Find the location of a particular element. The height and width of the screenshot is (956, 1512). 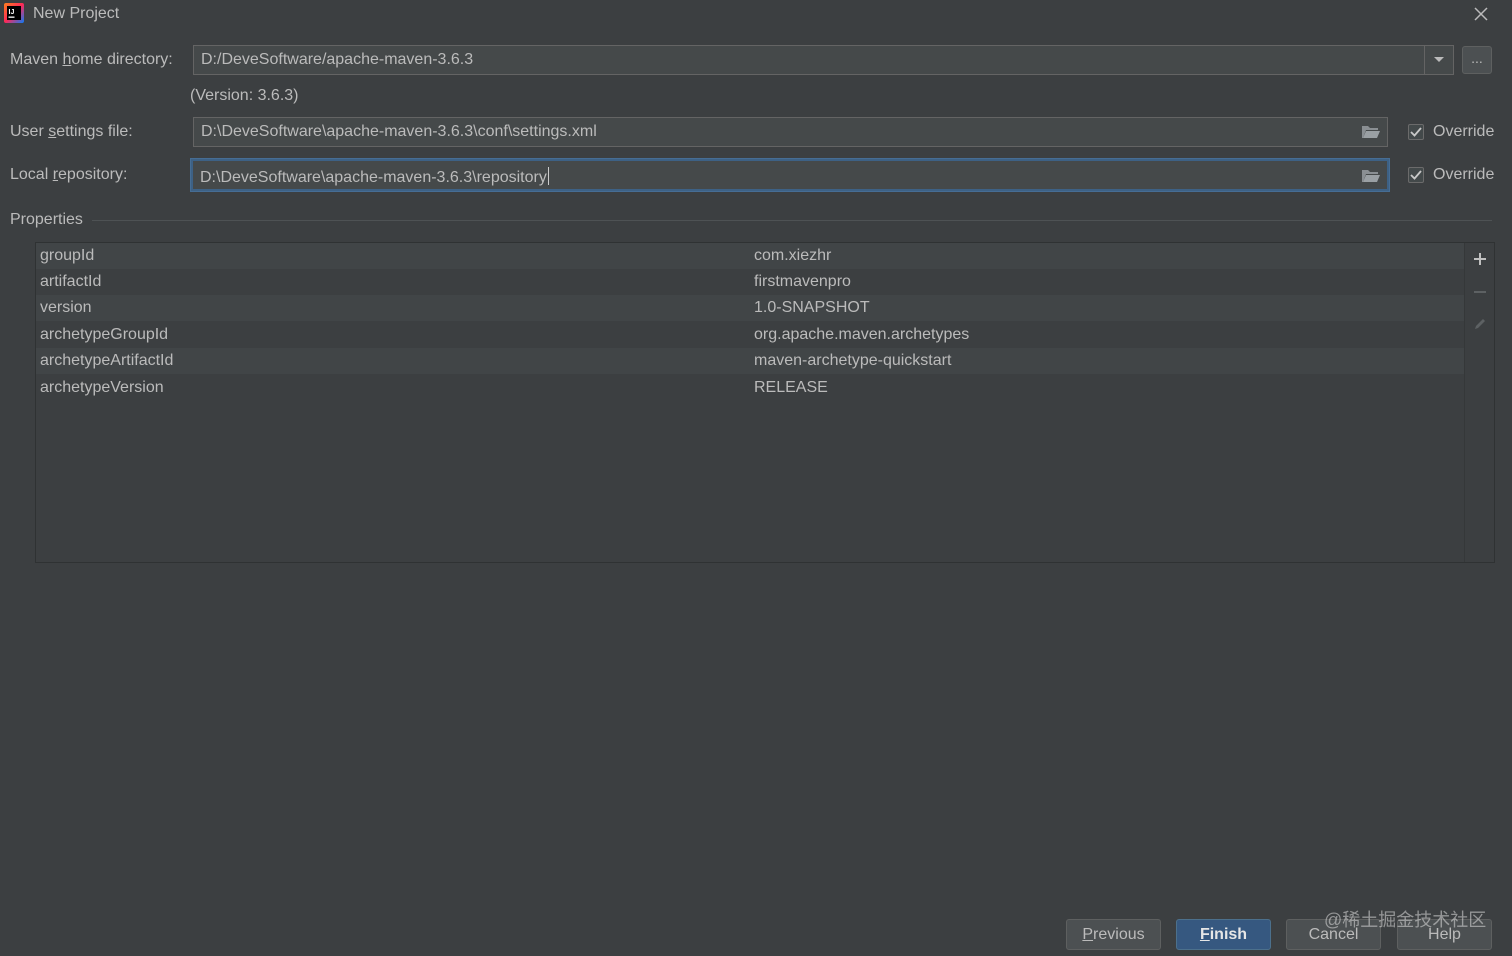

maven-home-value: D:/DeveSoftware/apache-maven-3.6.3 is located at coordinates (337, 59).